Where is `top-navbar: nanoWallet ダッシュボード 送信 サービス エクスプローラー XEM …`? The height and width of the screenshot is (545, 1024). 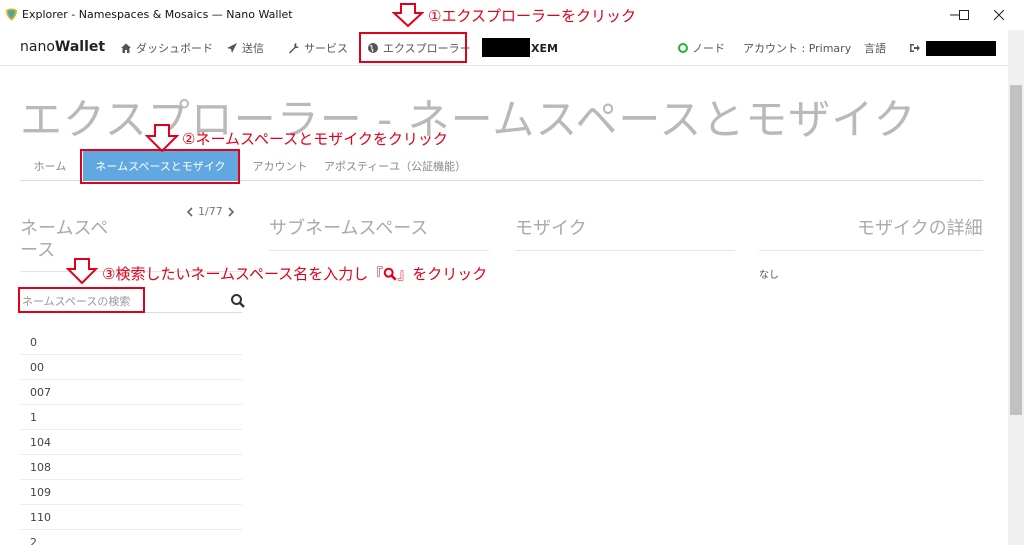 top-navbar: nanoWallet ダッシュボード 送信 サービス エクスプローラー XEM … is located at coordinates (504, 48).